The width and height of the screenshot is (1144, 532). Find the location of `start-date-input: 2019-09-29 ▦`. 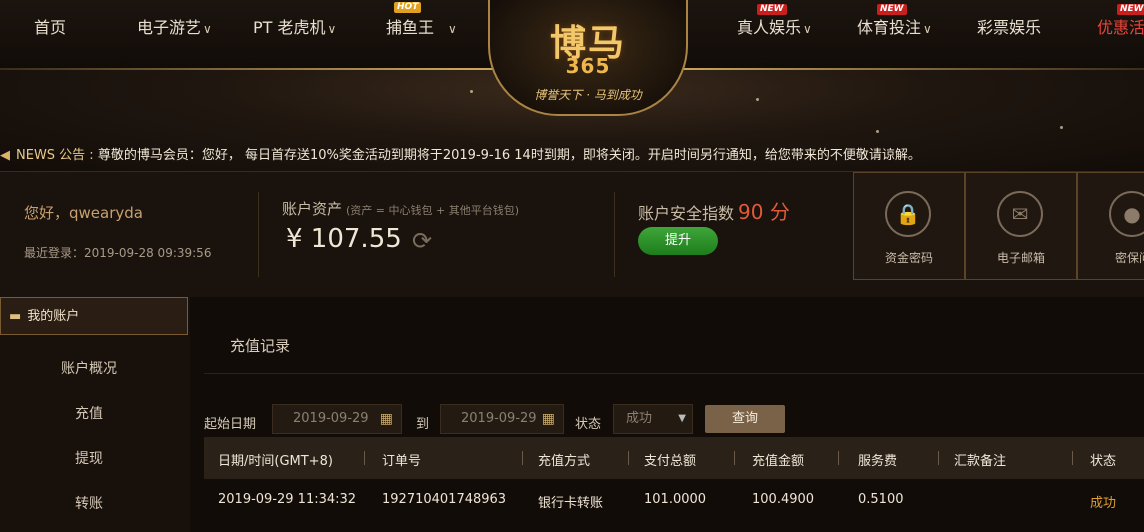

start-date-input: 2019-09-29 ▦ is located at coordinates (337, 419).